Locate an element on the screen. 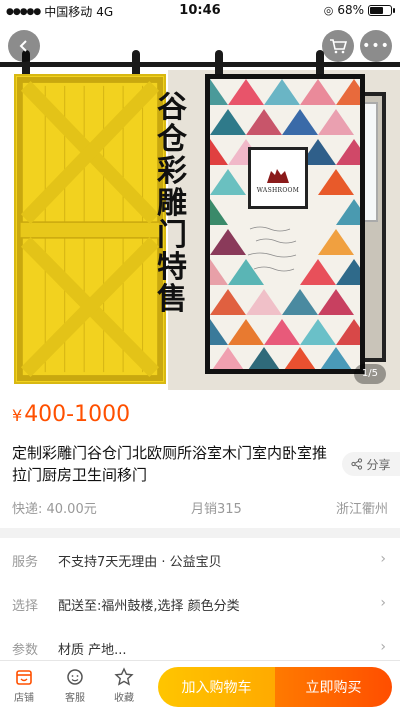 This screenshot has width=400, height=711. washroom-logo: WASHROOM is located at coordinates (278, 178).